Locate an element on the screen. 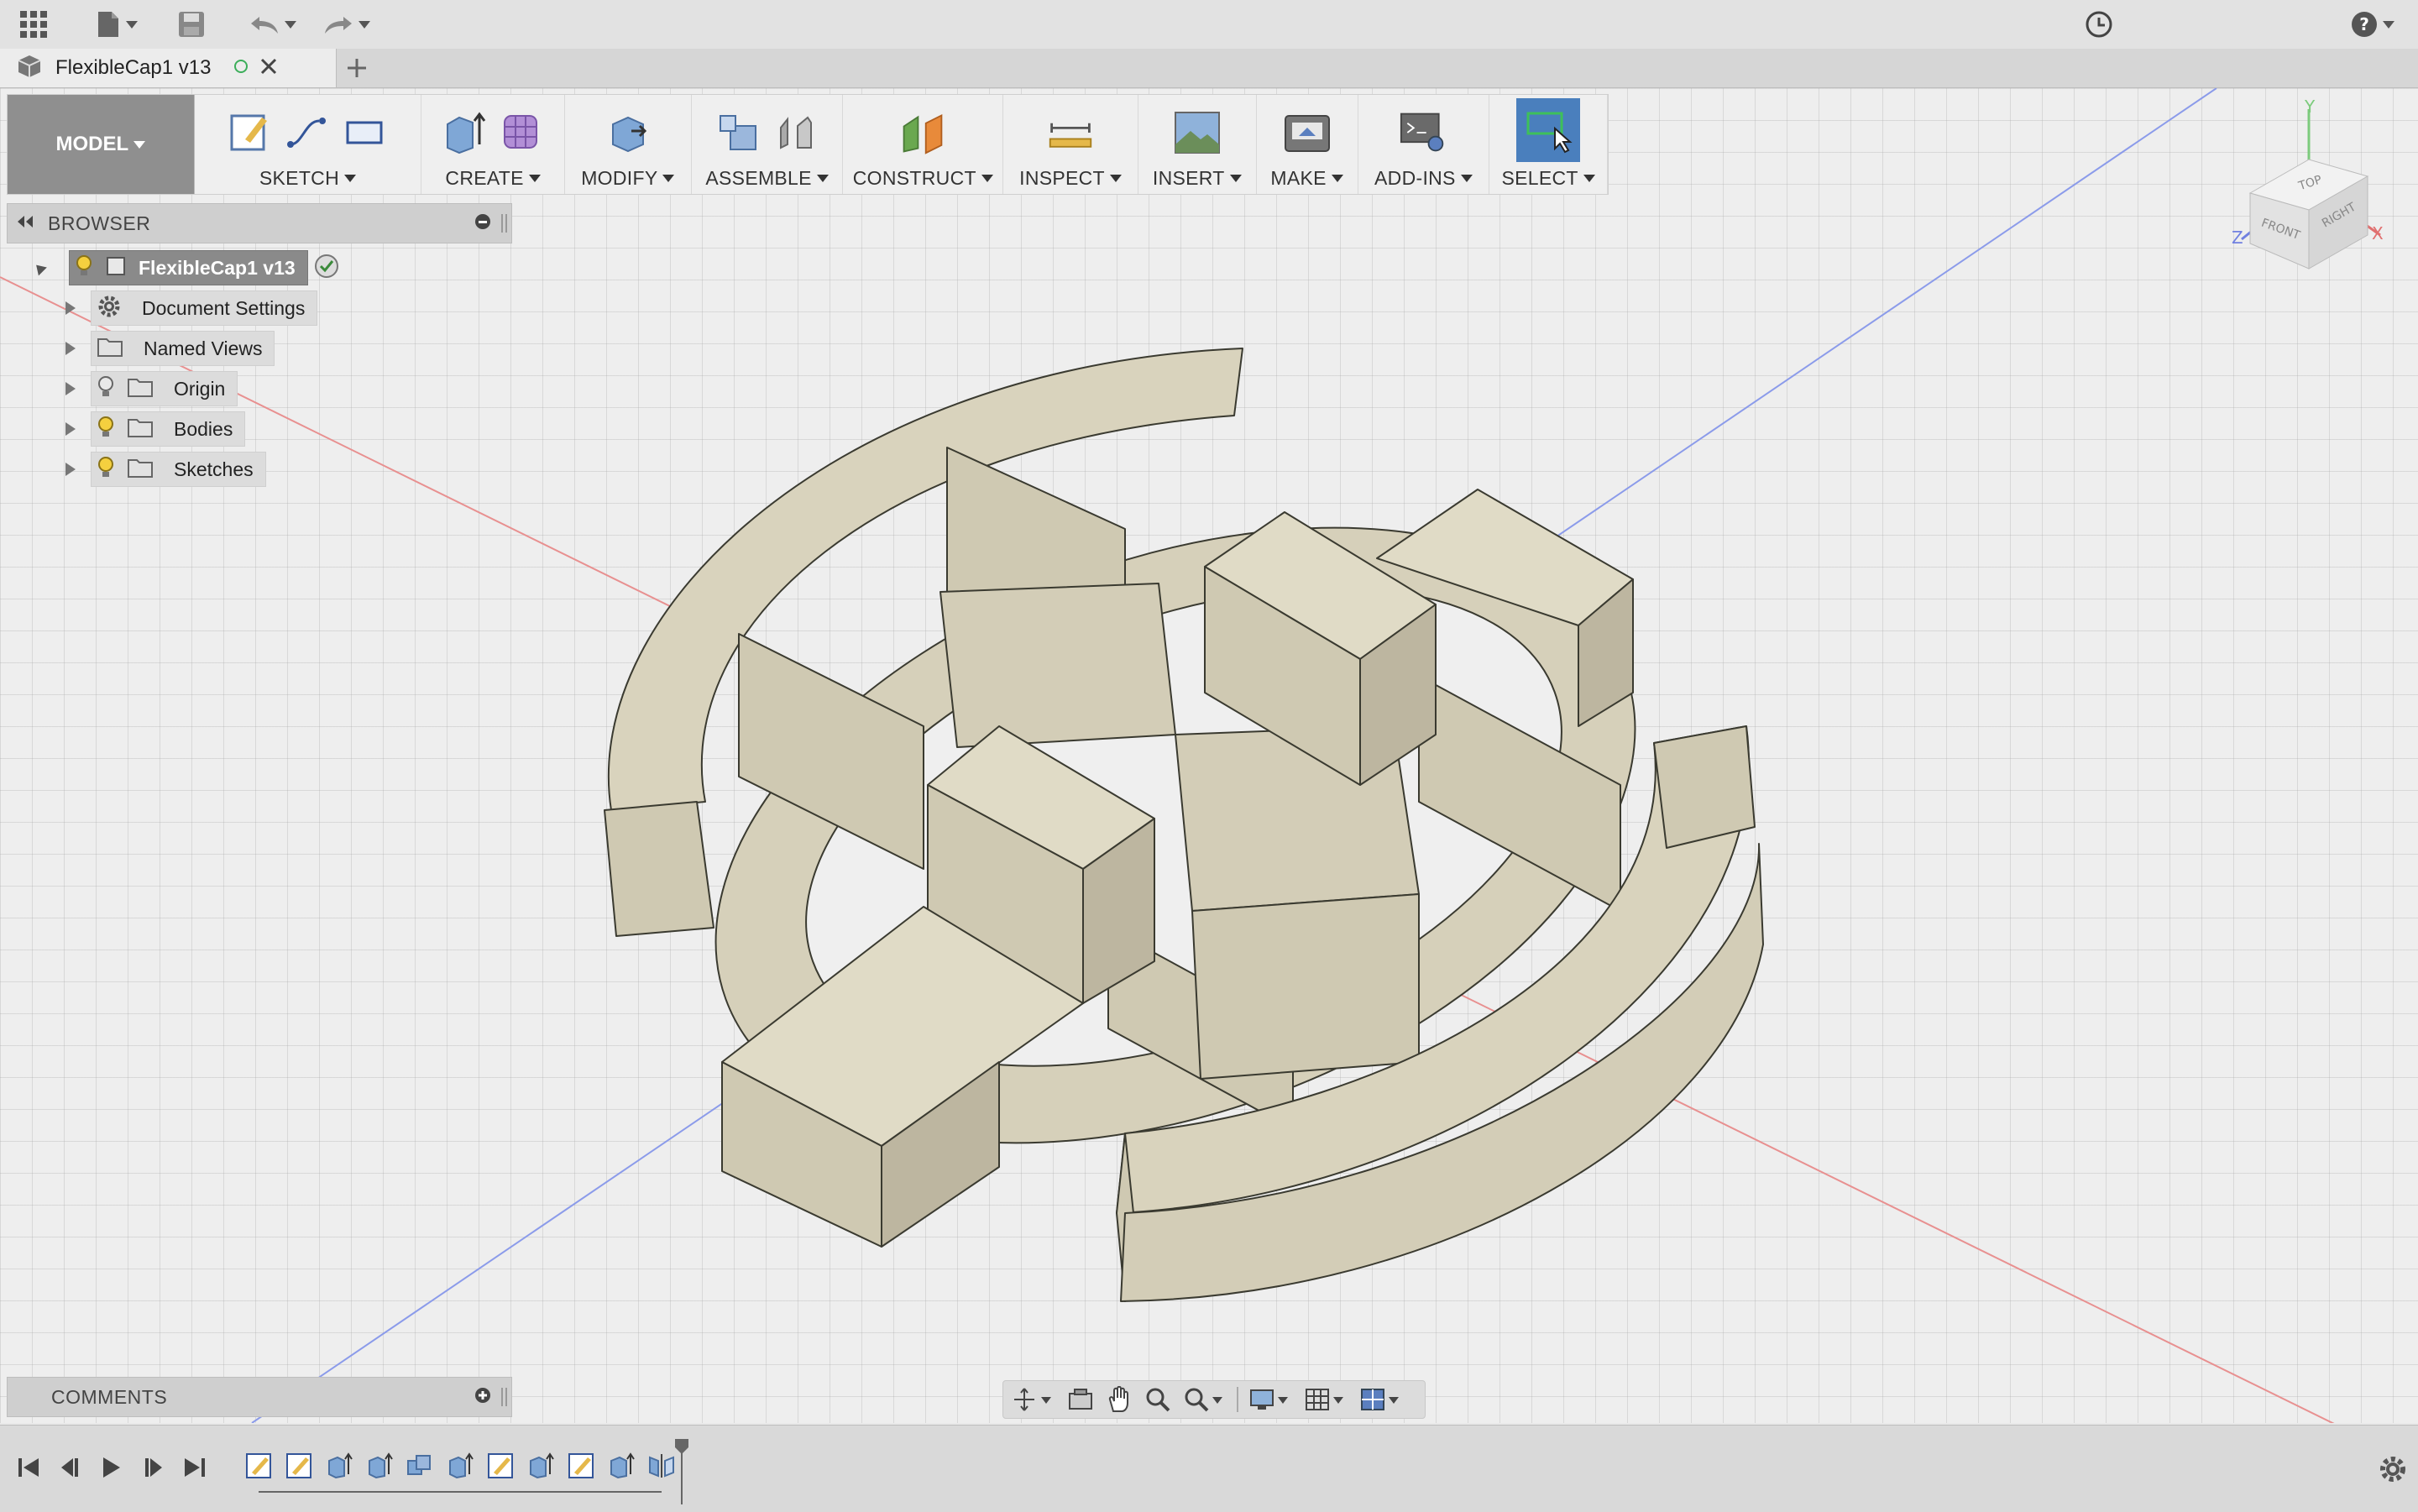  joint-icon is located at coordinates (795, 132).